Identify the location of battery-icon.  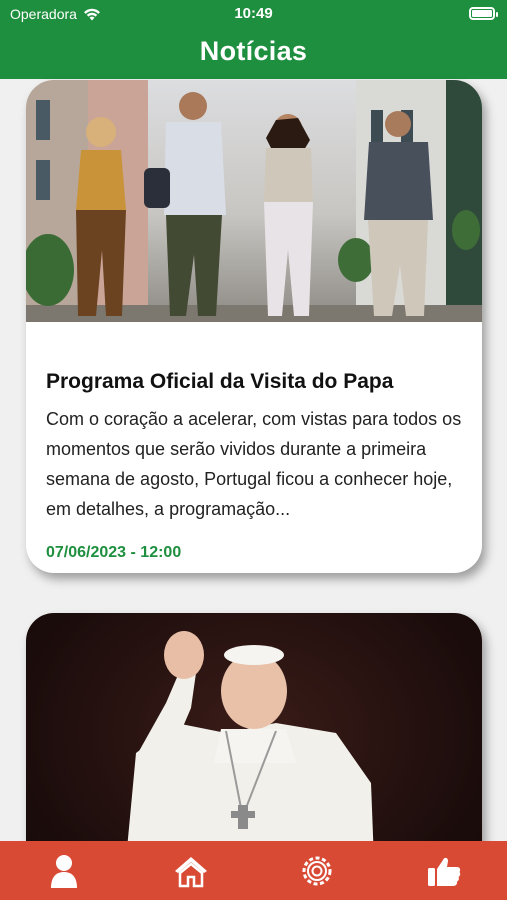
(483, 13).